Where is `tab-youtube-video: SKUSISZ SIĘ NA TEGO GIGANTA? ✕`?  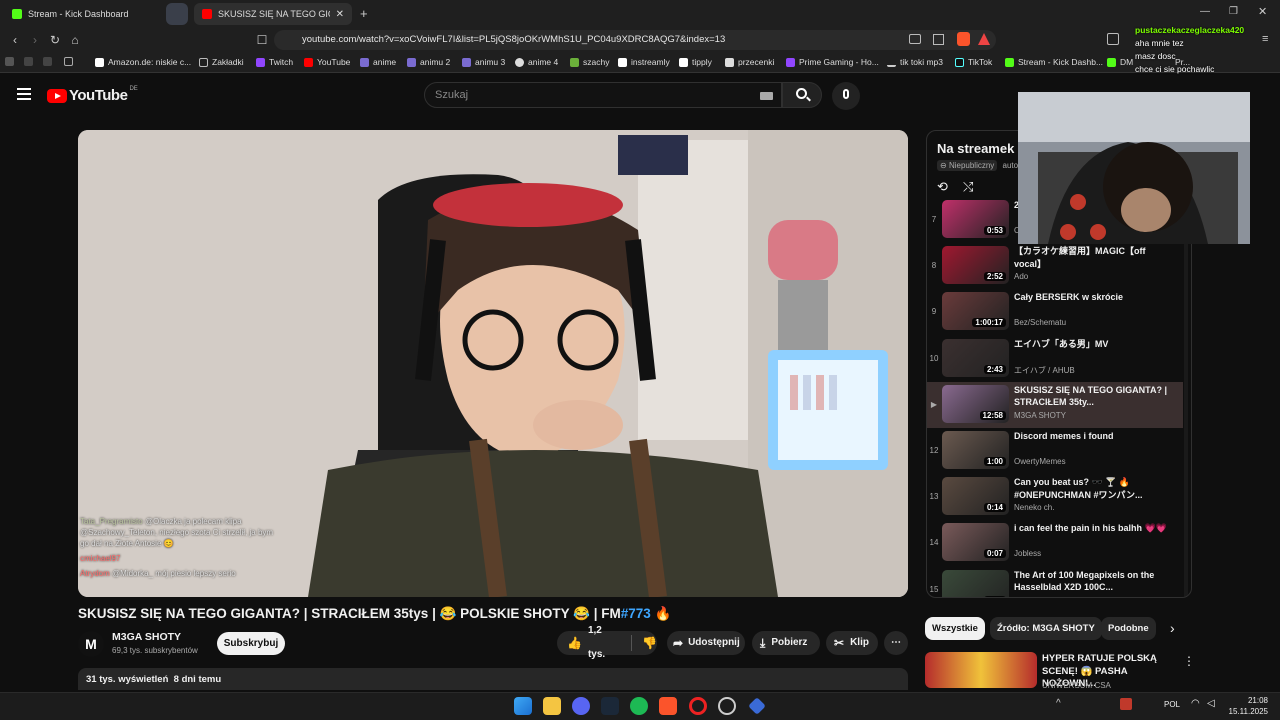 tab-youtube-video: SKUSISZ SIĘ NA TEGO GIGANTA? ✕ is located at coordinates (273, 14).